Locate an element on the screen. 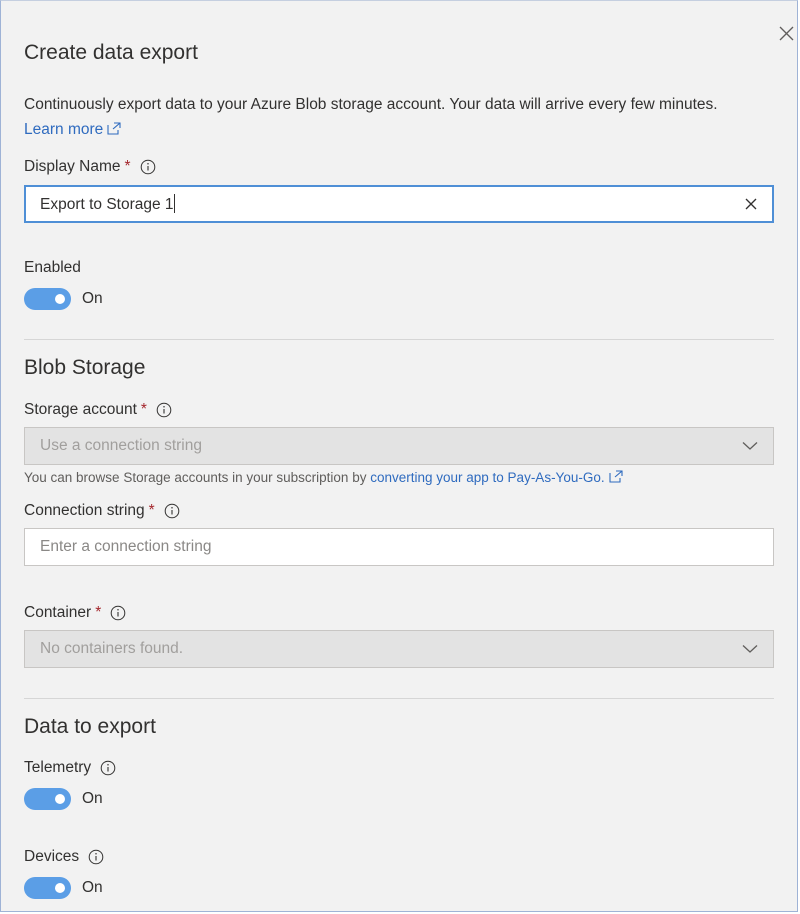  text-caret is located at coordinates (174, 203).